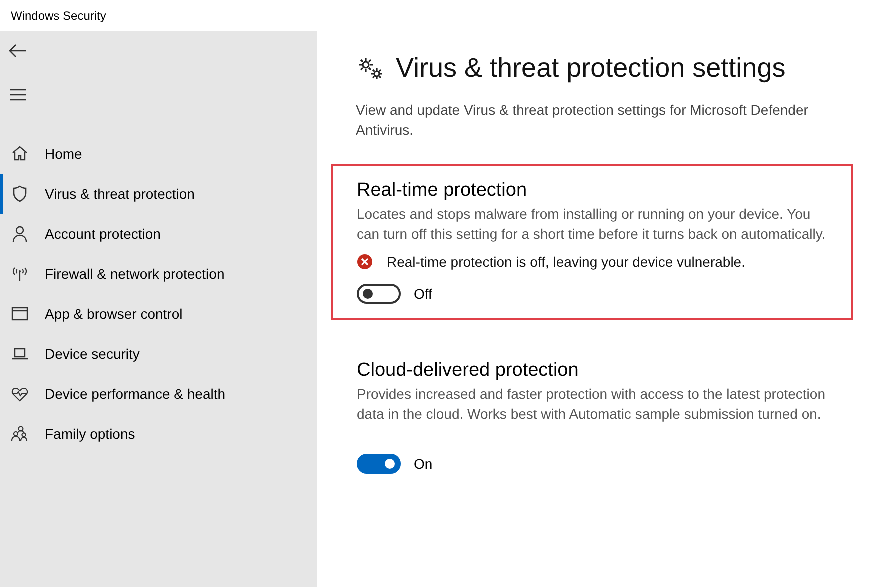 The image size is (874, 587). What do you see at coordinates (423, 464) in the screenshot?
I see `toggle-state-label: On` at bounding box center [423, 464].